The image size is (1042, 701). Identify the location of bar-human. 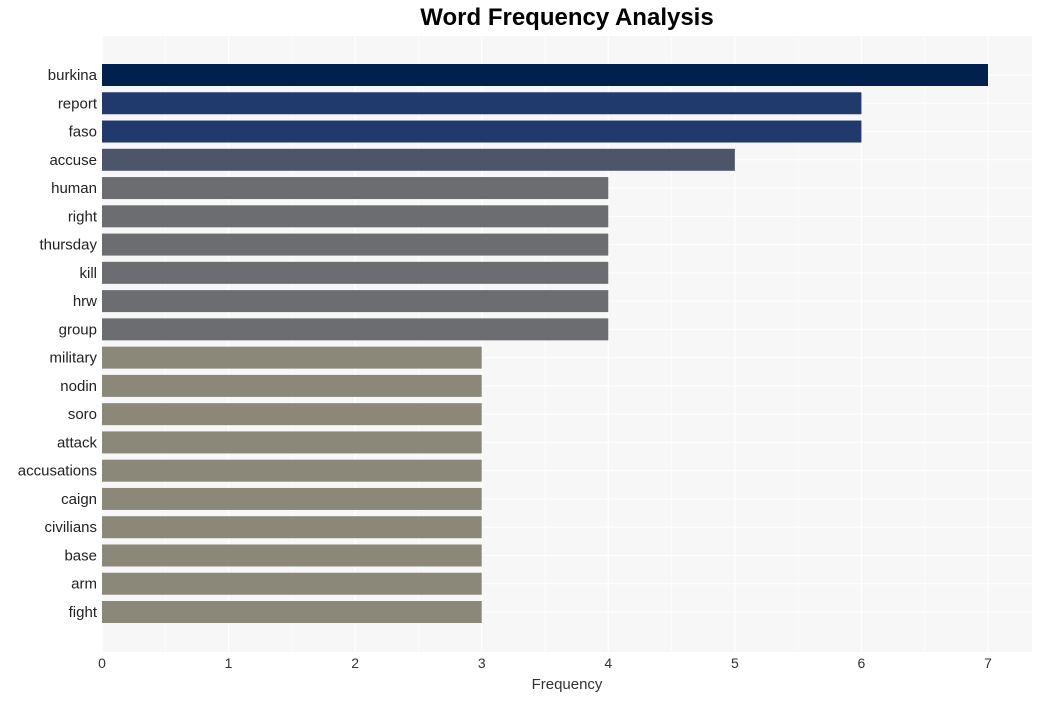
(355, 188).